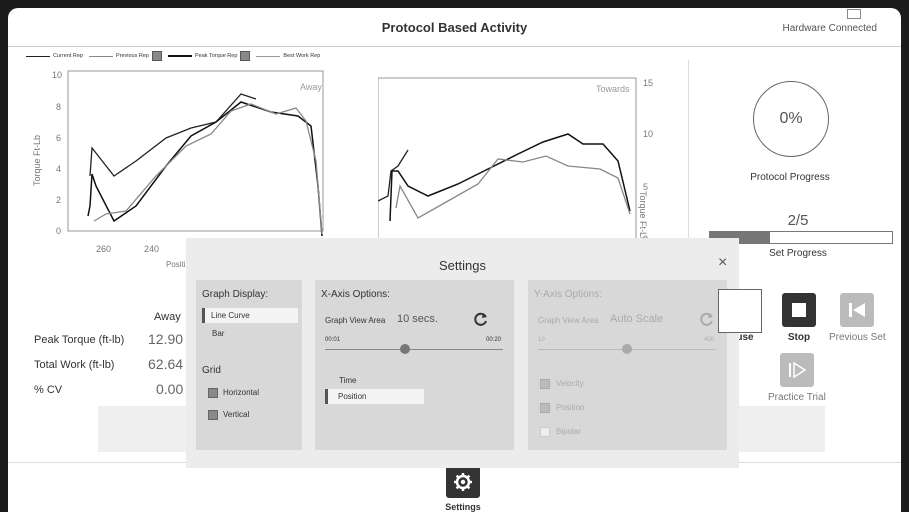 Image resolution: width=909 pixels, height=512 pixels. I want to click on position-option: Position, so click(374, 396).